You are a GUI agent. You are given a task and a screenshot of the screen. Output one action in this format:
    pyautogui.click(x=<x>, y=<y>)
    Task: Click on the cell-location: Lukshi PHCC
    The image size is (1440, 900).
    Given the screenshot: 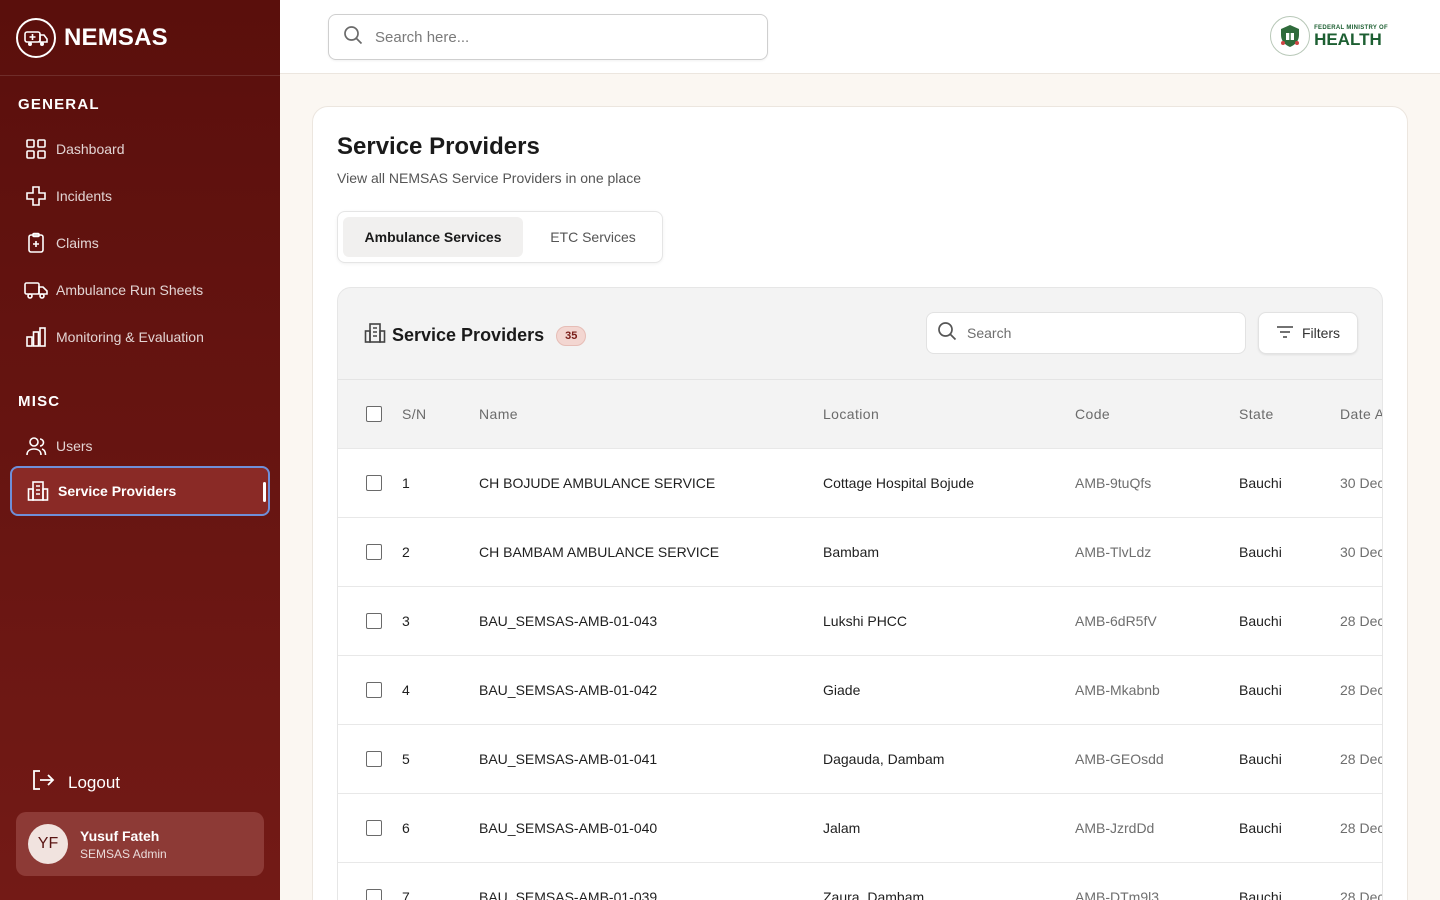 What is the action you would take?
    pyautogui.click(x=865, y=621)
    